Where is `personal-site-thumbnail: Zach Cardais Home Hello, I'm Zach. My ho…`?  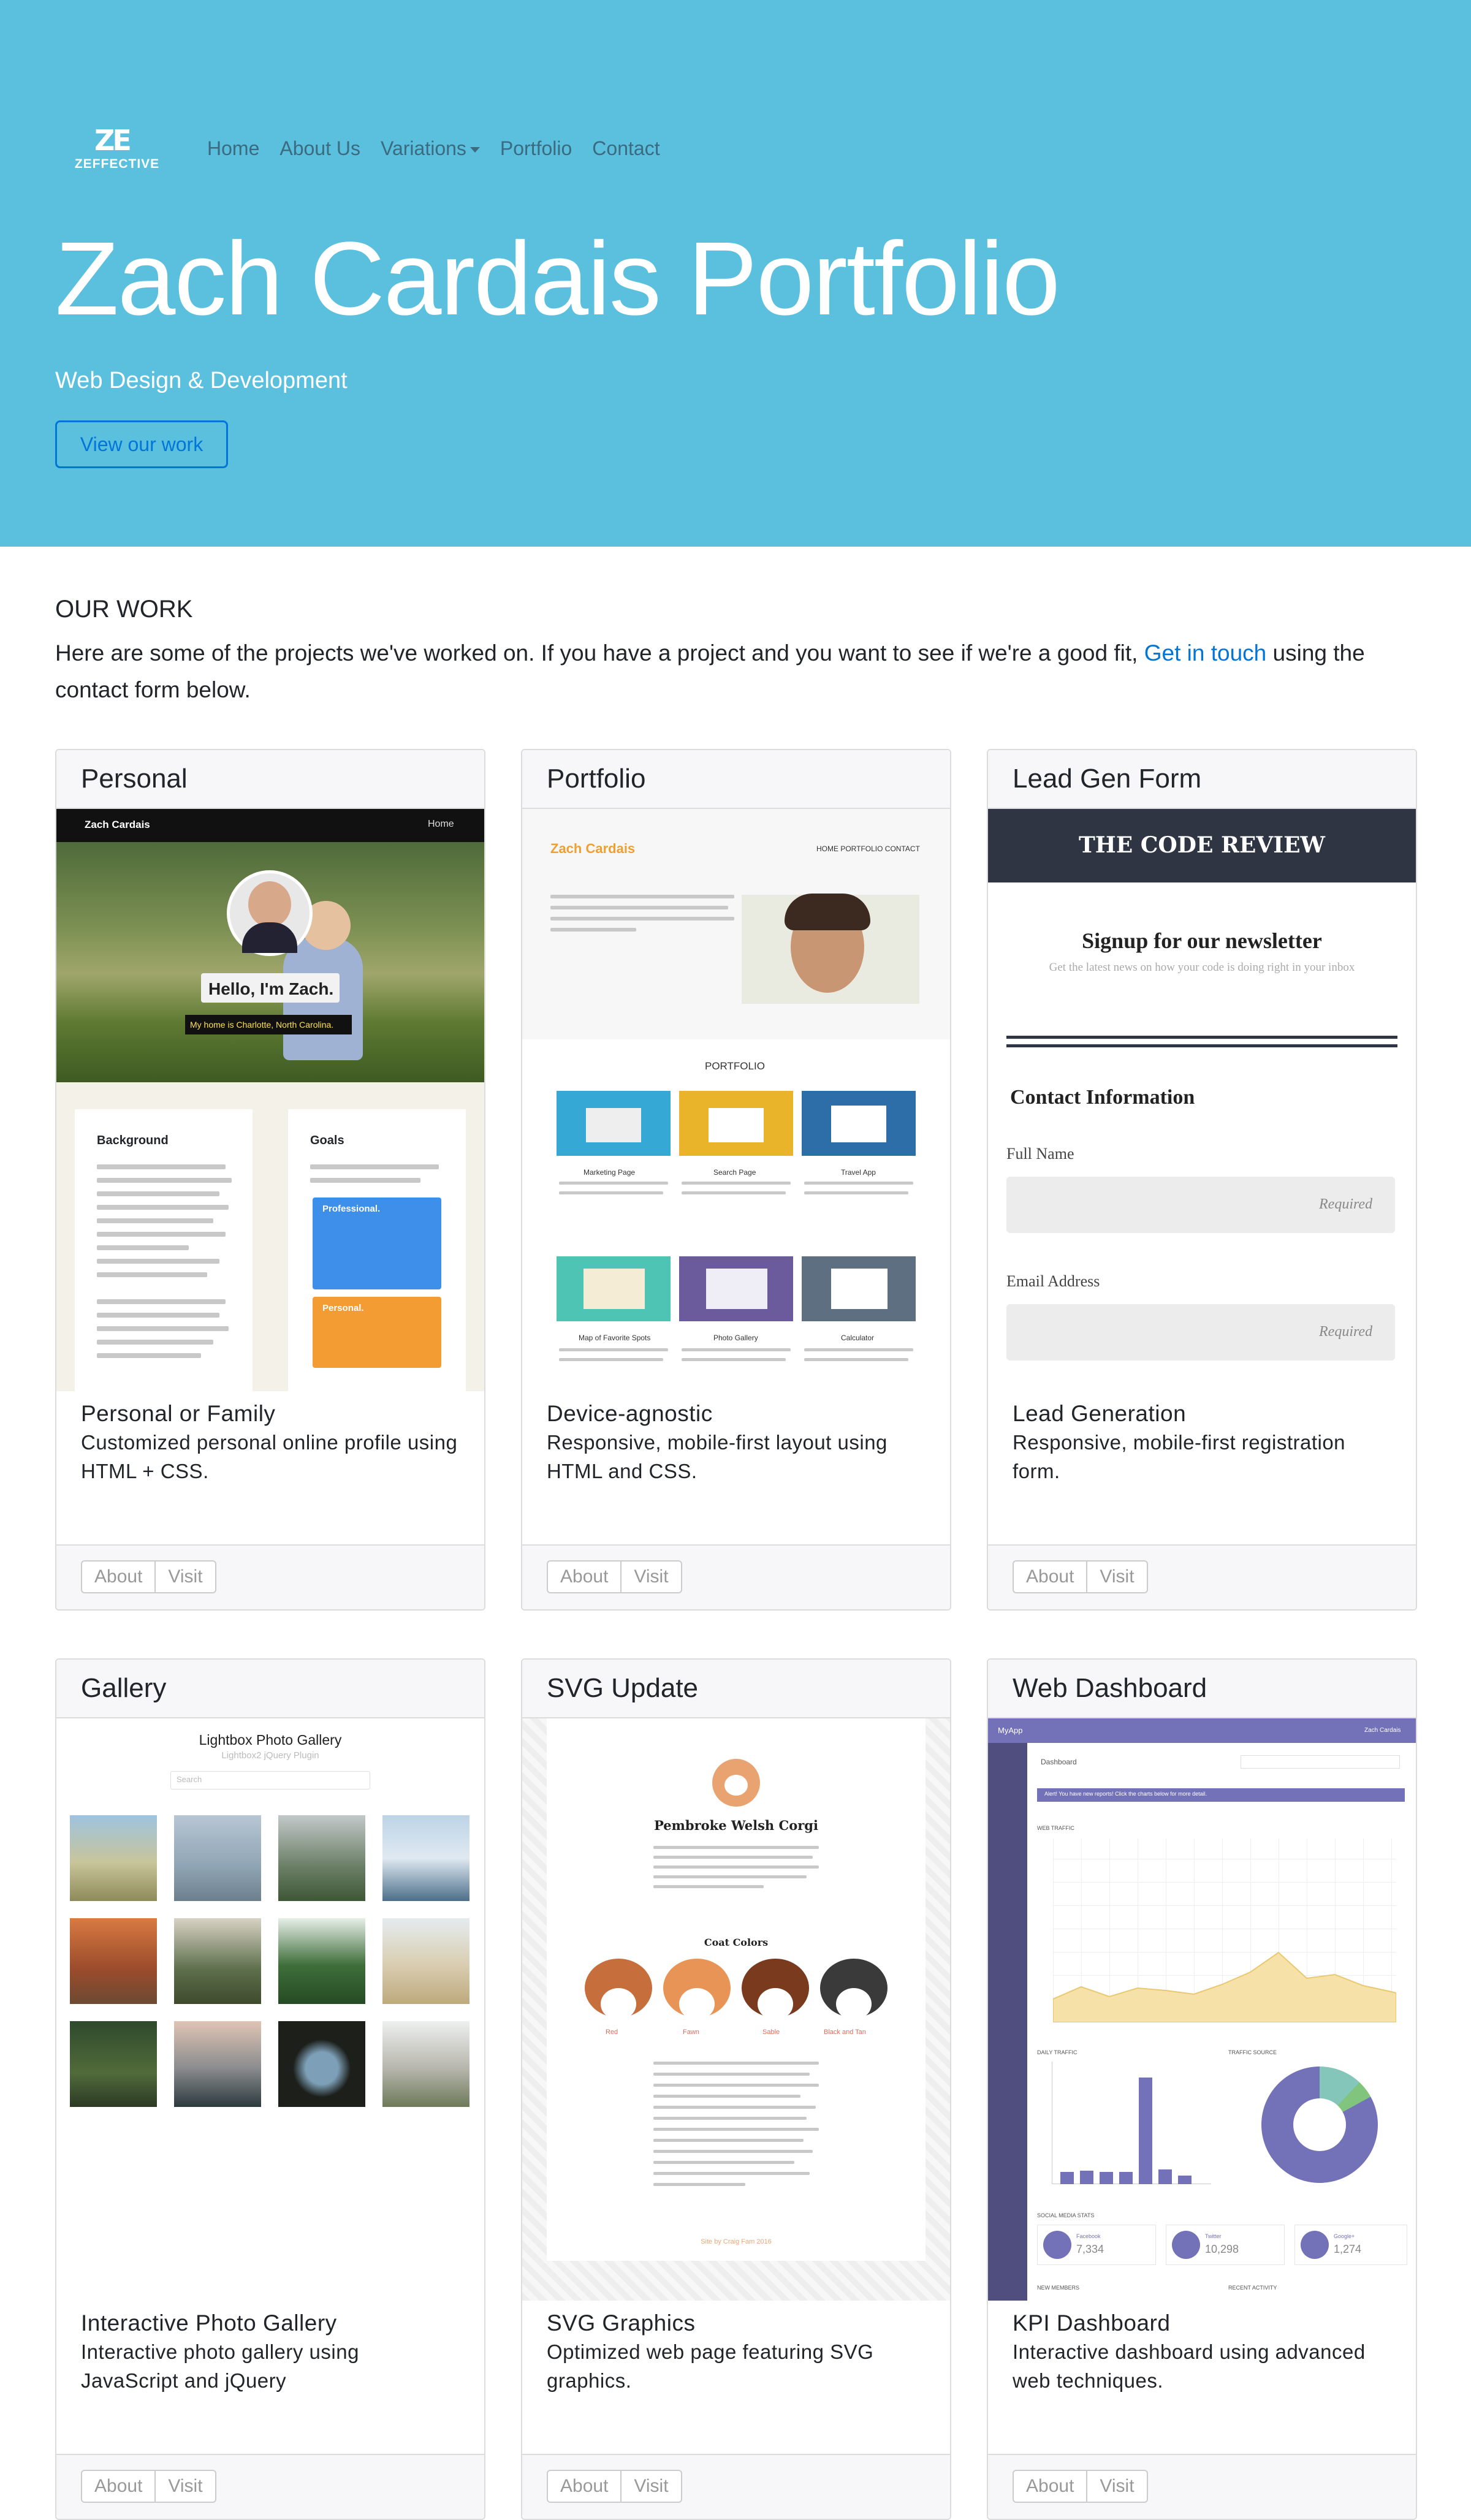
personal-site-thumbnail: Zach Cardais Home Hello, I'm Zach. My ho… is located at coordinates (270, 1100).